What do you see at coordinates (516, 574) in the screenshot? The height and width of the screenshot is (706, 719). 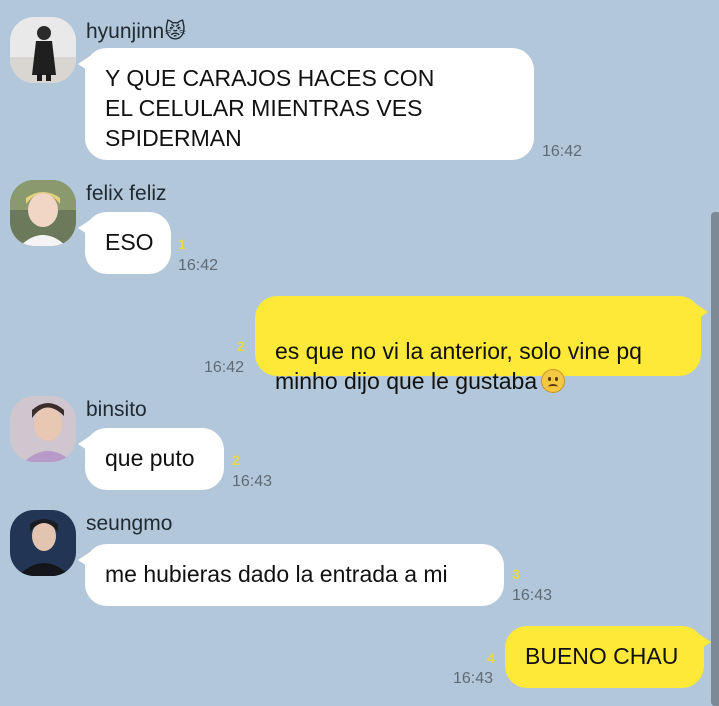 I see `unread-count: 3` at bounding box center [516, 574].